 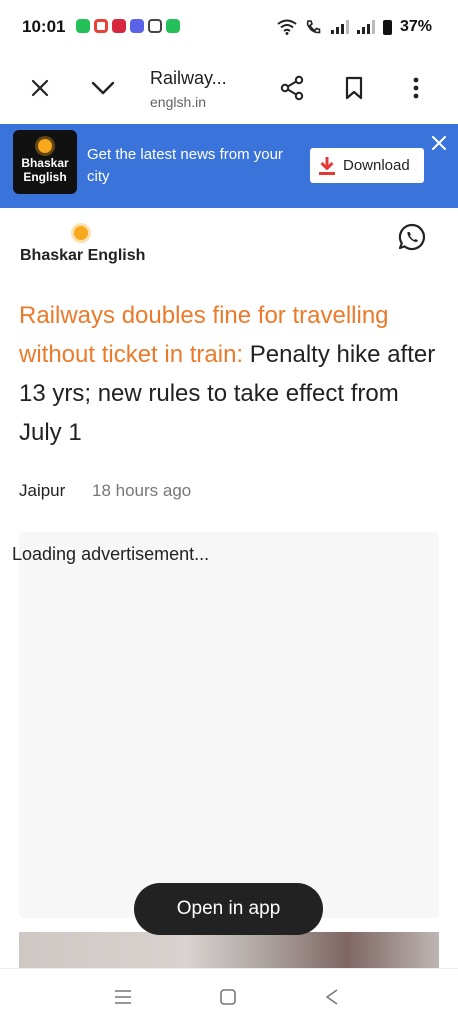 I want to click on system-nav-bar, so click(x=229, y=996).